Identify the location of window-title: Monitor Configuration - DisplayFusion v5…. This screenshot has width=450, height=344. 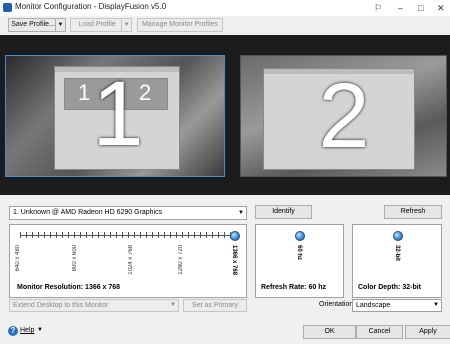
(91, 6).